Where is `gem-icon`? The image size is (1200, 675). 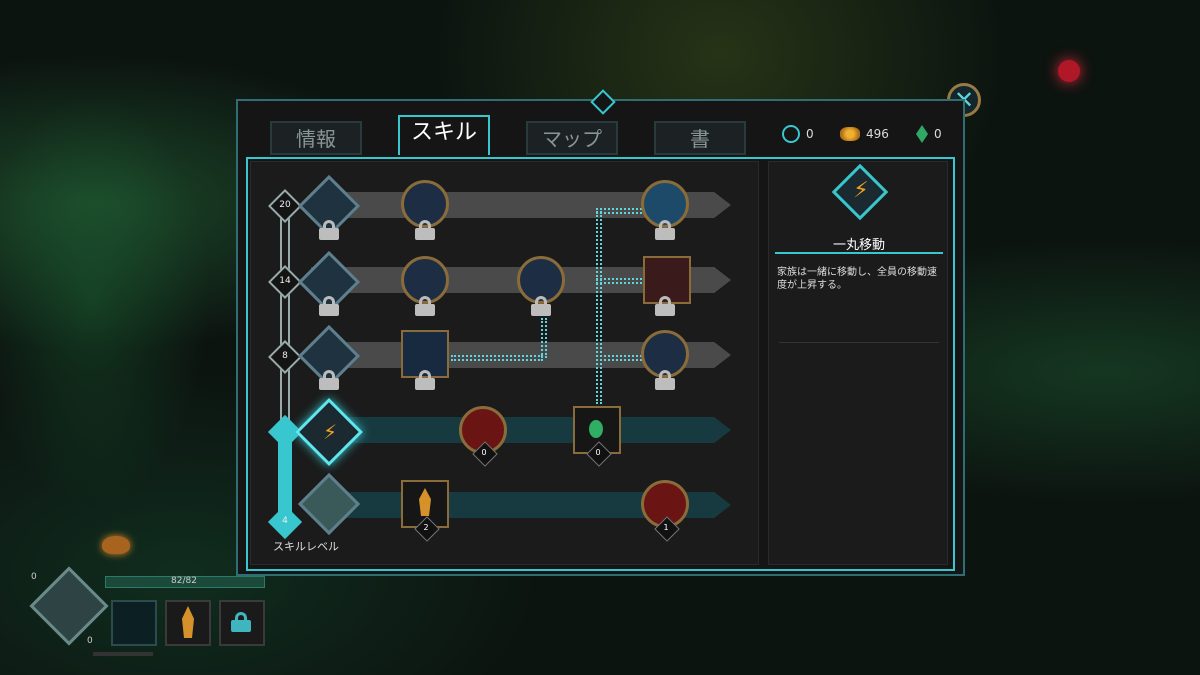
gem-icon is located at coordinates (791, 134).